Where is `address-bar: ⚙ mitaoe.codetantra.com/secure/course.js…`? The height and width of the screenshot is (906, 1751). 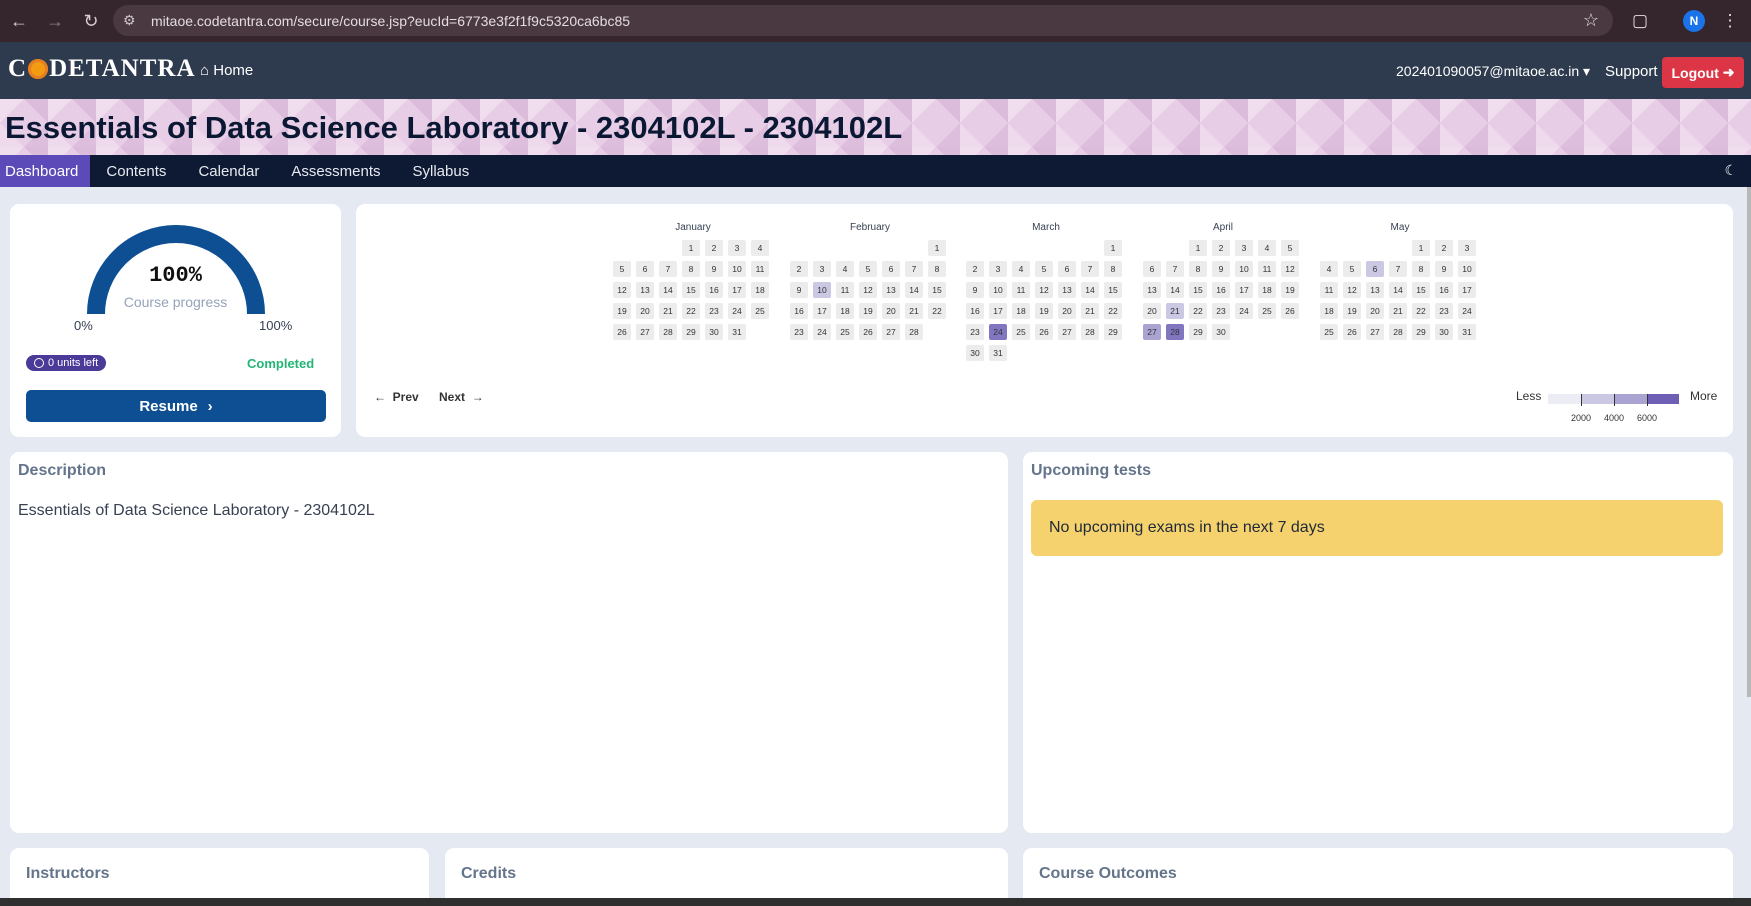 address-bar: ⚙ mitaoe.codetantra.com/secure/course.js… is located at coordinates (863, 20).